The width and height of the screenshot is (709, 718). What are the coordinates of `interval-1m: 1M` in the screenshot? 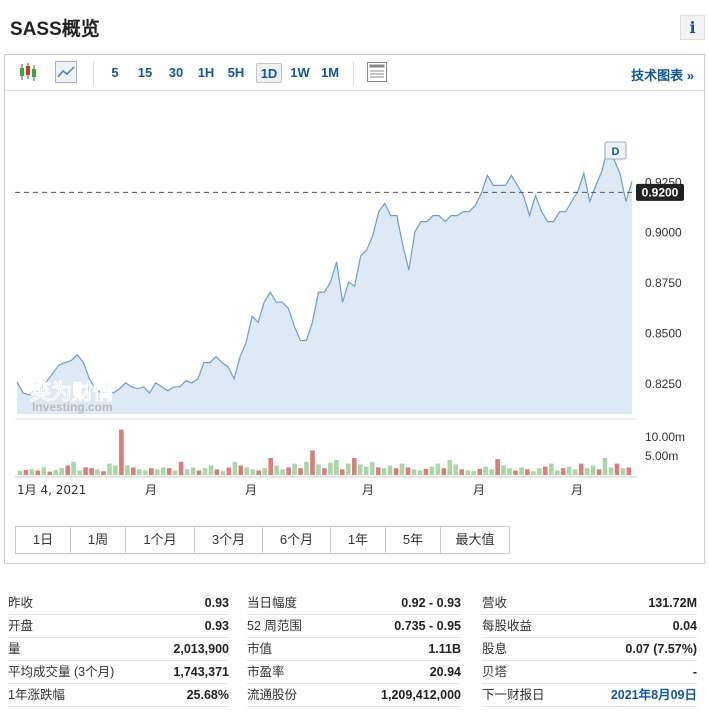 It's located at (330, 73).